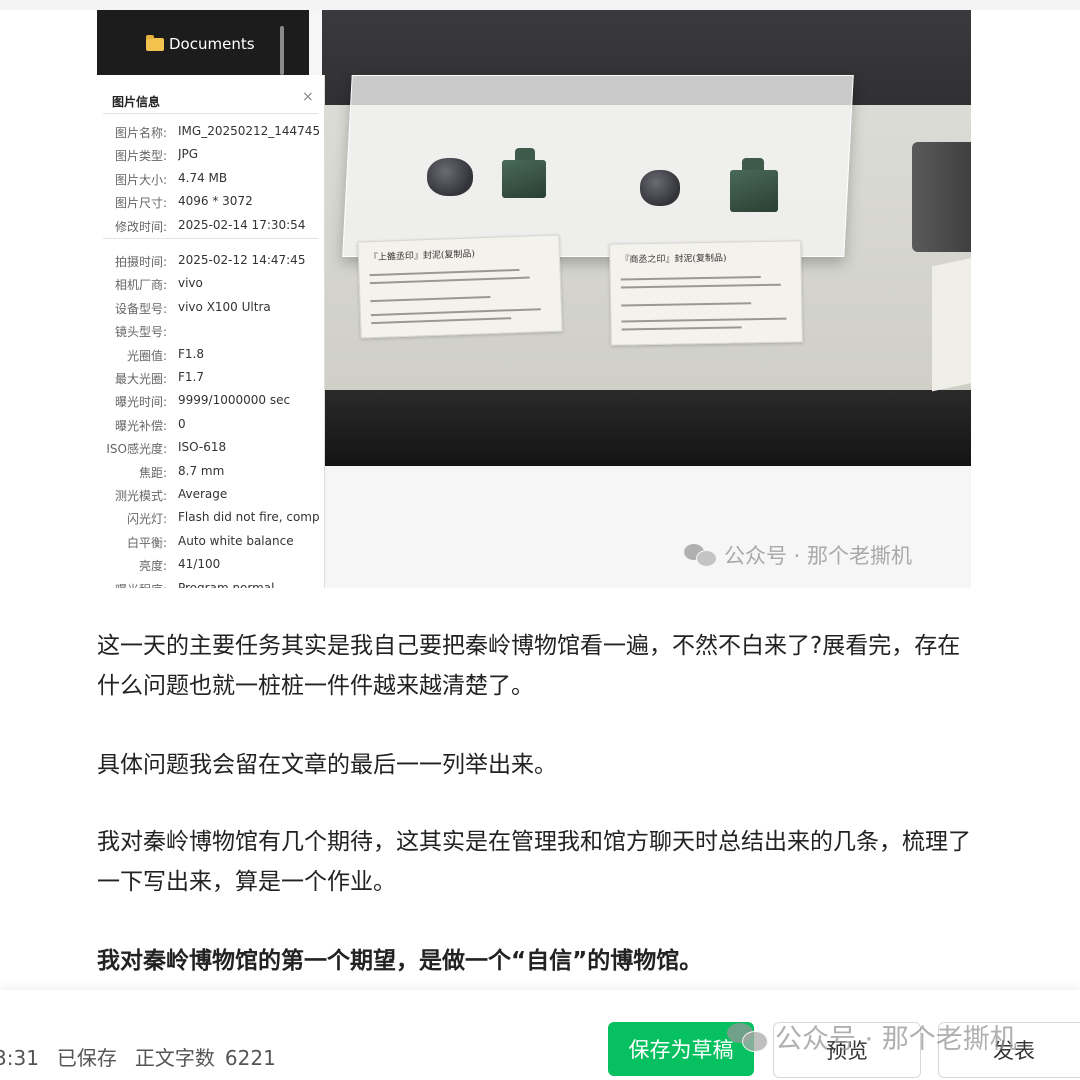  I want to click on info-value: Auto white balance, so click(236, 540).